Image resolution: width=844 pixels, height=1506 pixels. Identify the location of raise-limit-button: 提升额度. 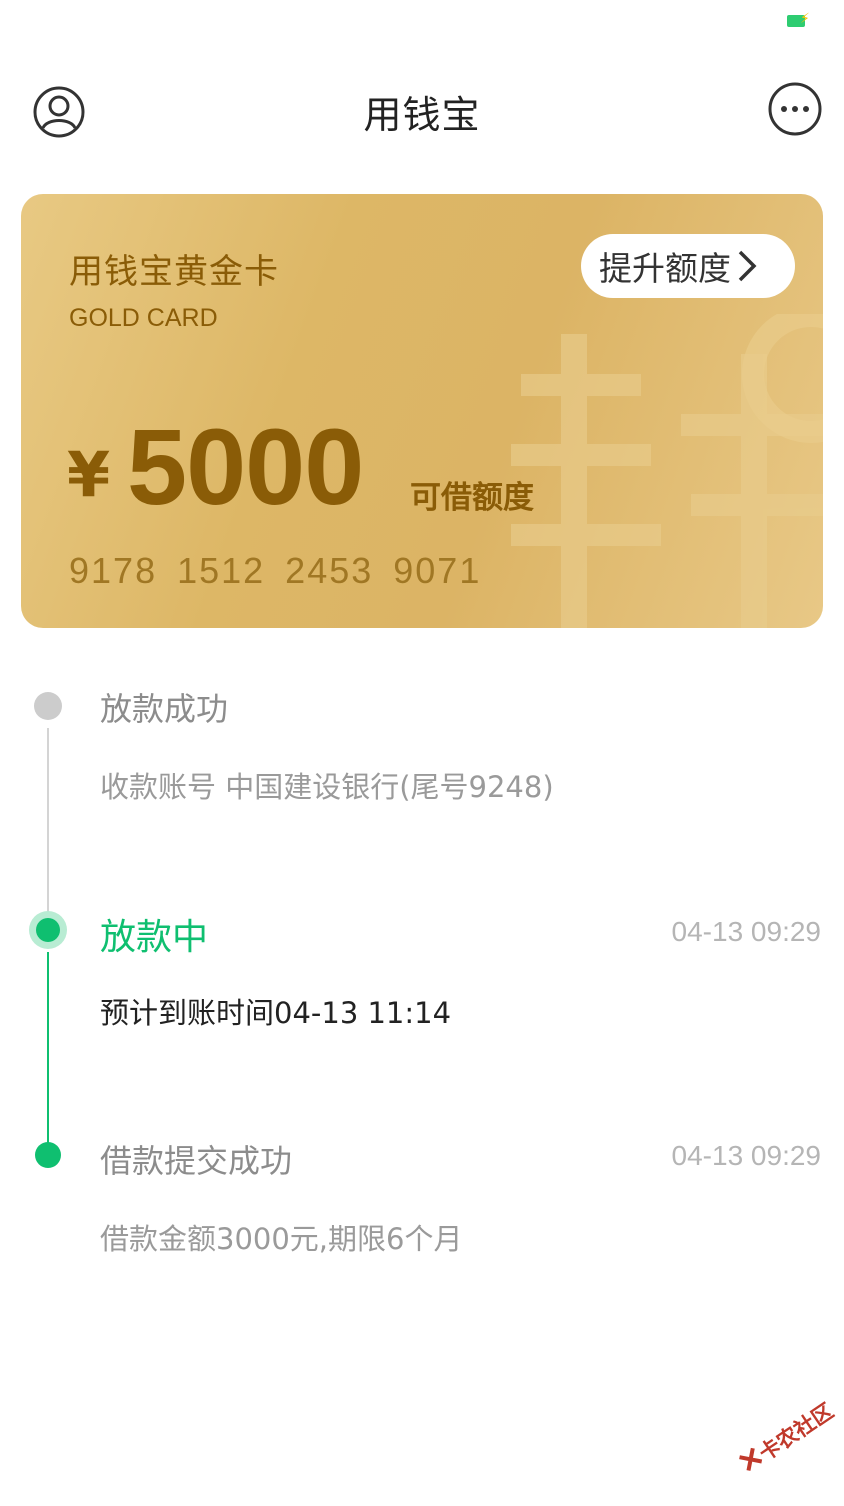
(688, 266).